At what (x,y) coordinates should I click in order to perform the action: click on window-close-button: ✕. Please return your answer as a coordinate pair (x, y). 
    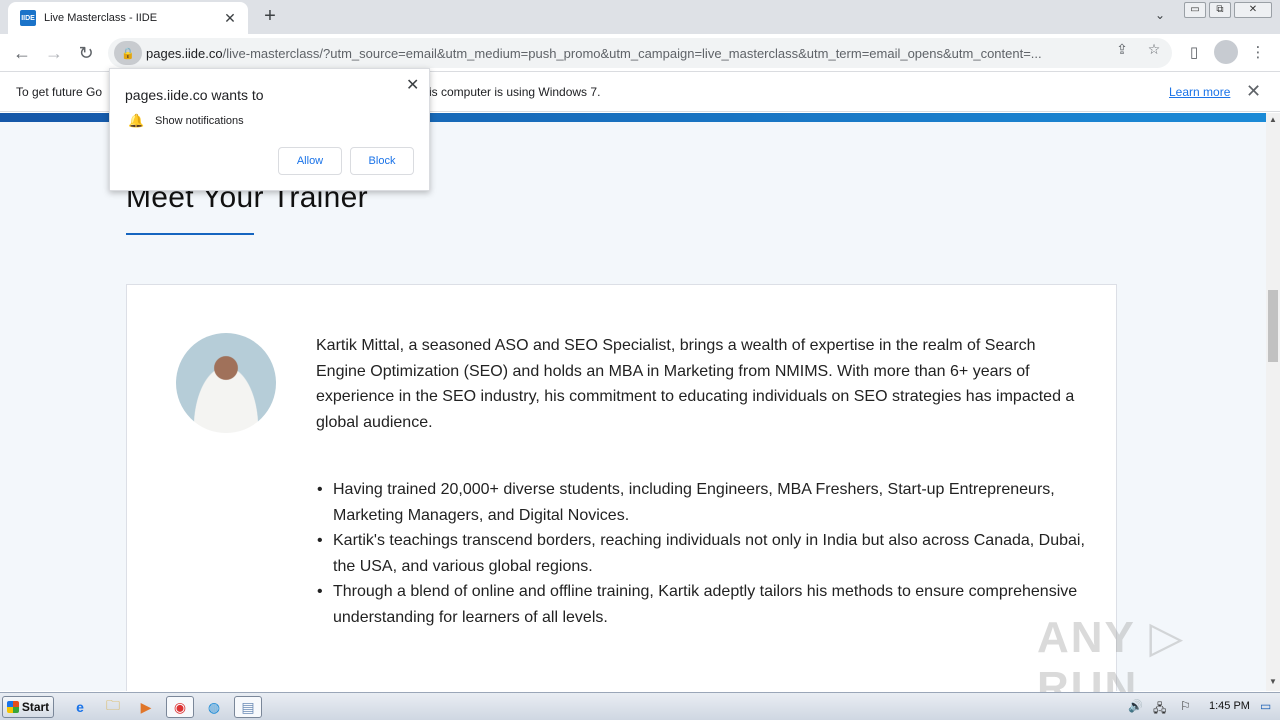
    Looking at the image, I should click on (1253, 10).